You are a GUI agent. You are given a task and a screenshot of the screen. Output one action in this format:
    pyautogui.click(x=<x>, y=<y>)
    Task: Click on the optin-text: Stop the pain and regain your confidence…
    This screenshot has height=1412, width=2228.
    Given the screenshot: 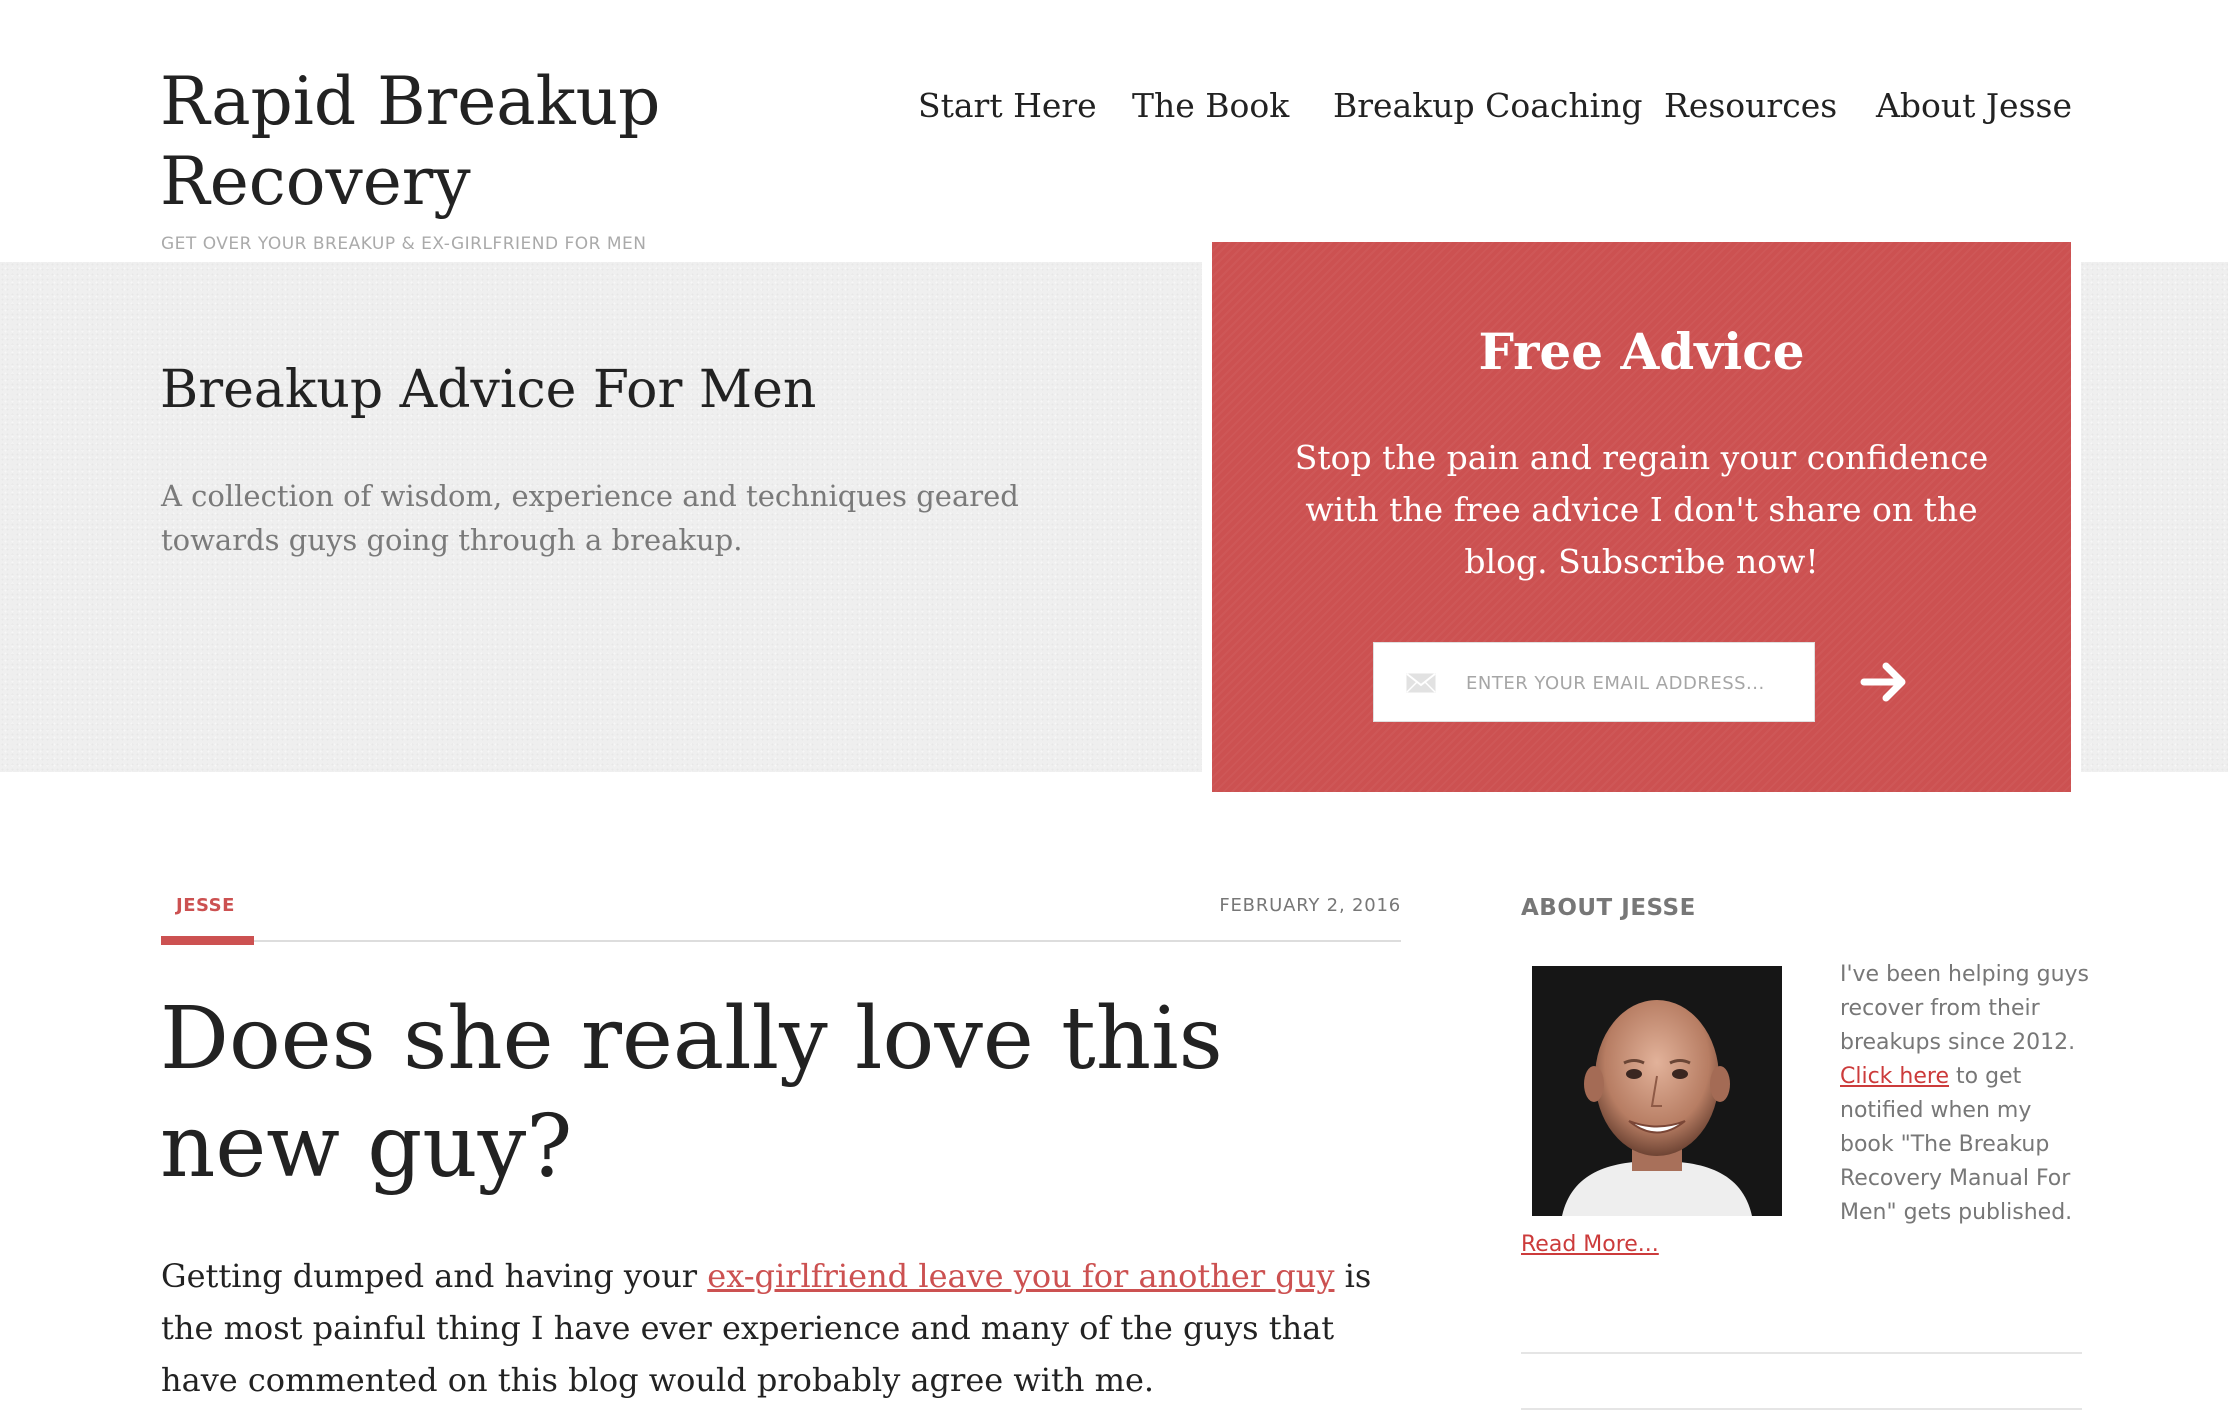 What is the action you would take?
    pyautogui.click(x=1641, y=509)
    